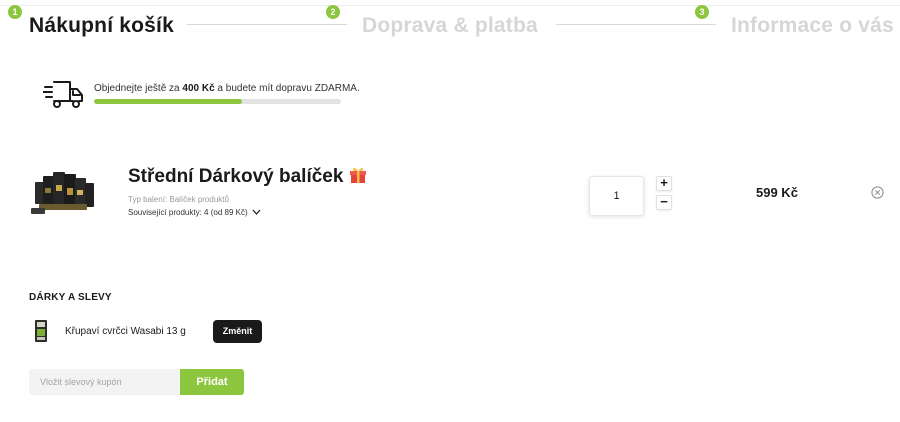  What do you see at coordinates (664, 183) in the screenshot?
I see `quantity-increase-button: +` at bounding box center [664, 183].